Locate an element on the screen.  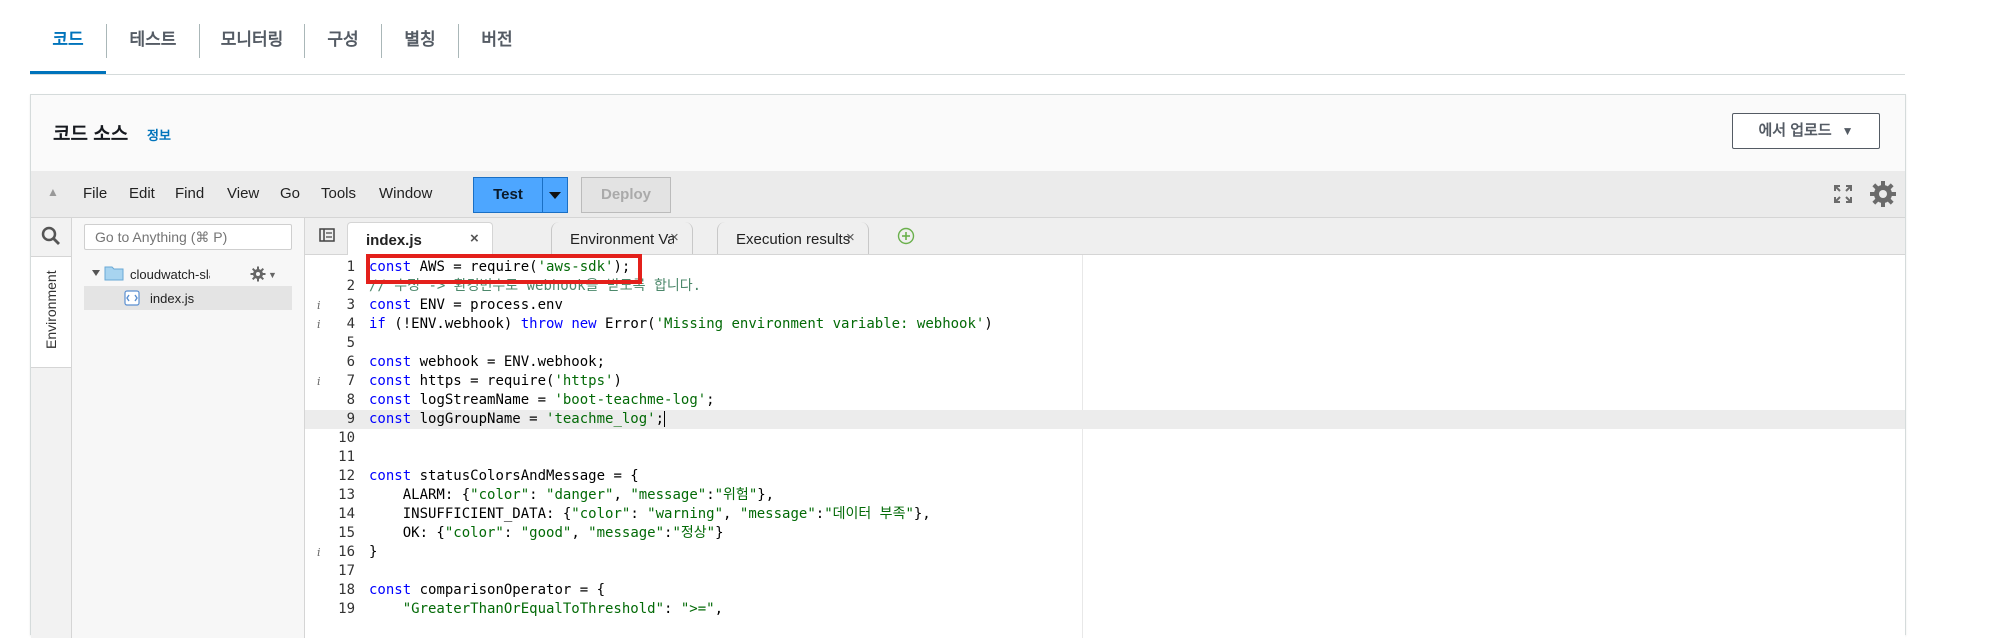
line-number: 11 is located at coordinates (346, 457).